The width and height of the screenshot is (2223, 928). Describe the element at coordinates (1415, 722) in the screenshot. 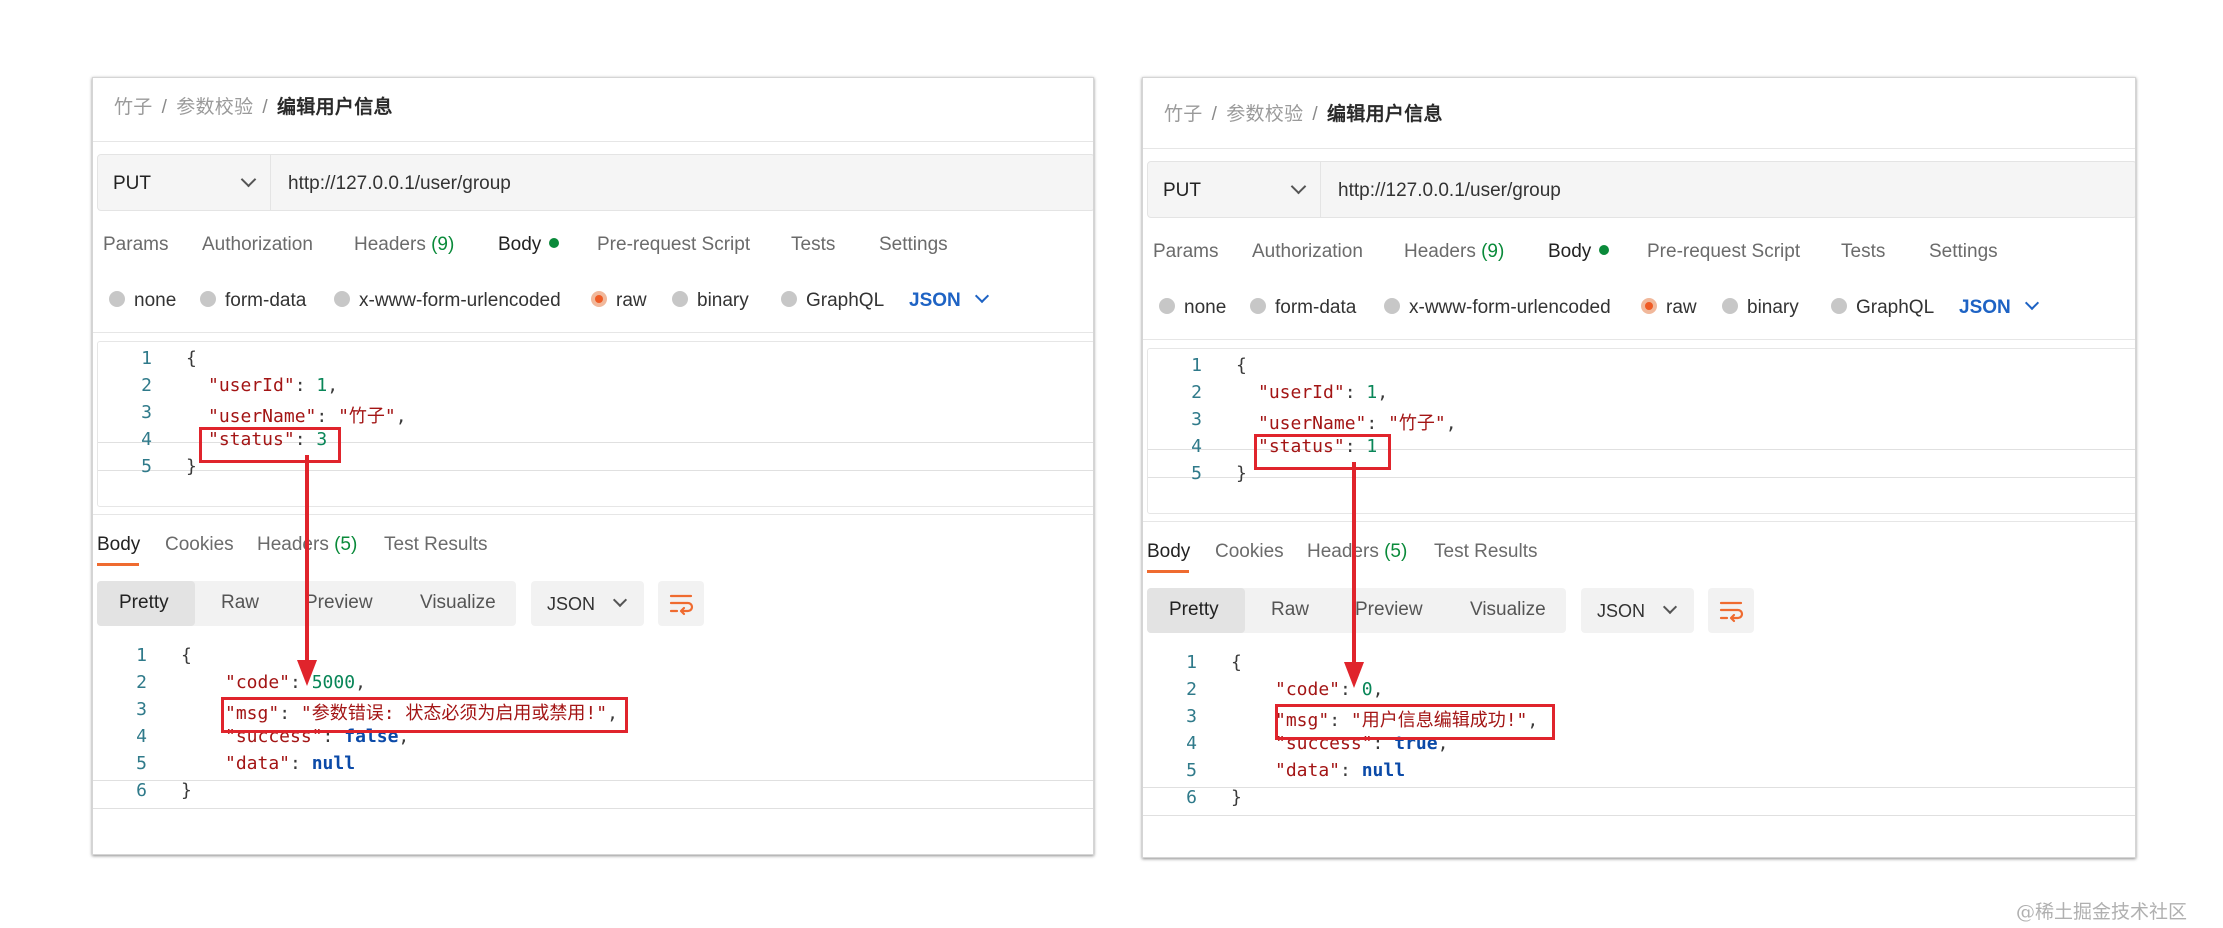

I see `highlight-box-msg` at that location.